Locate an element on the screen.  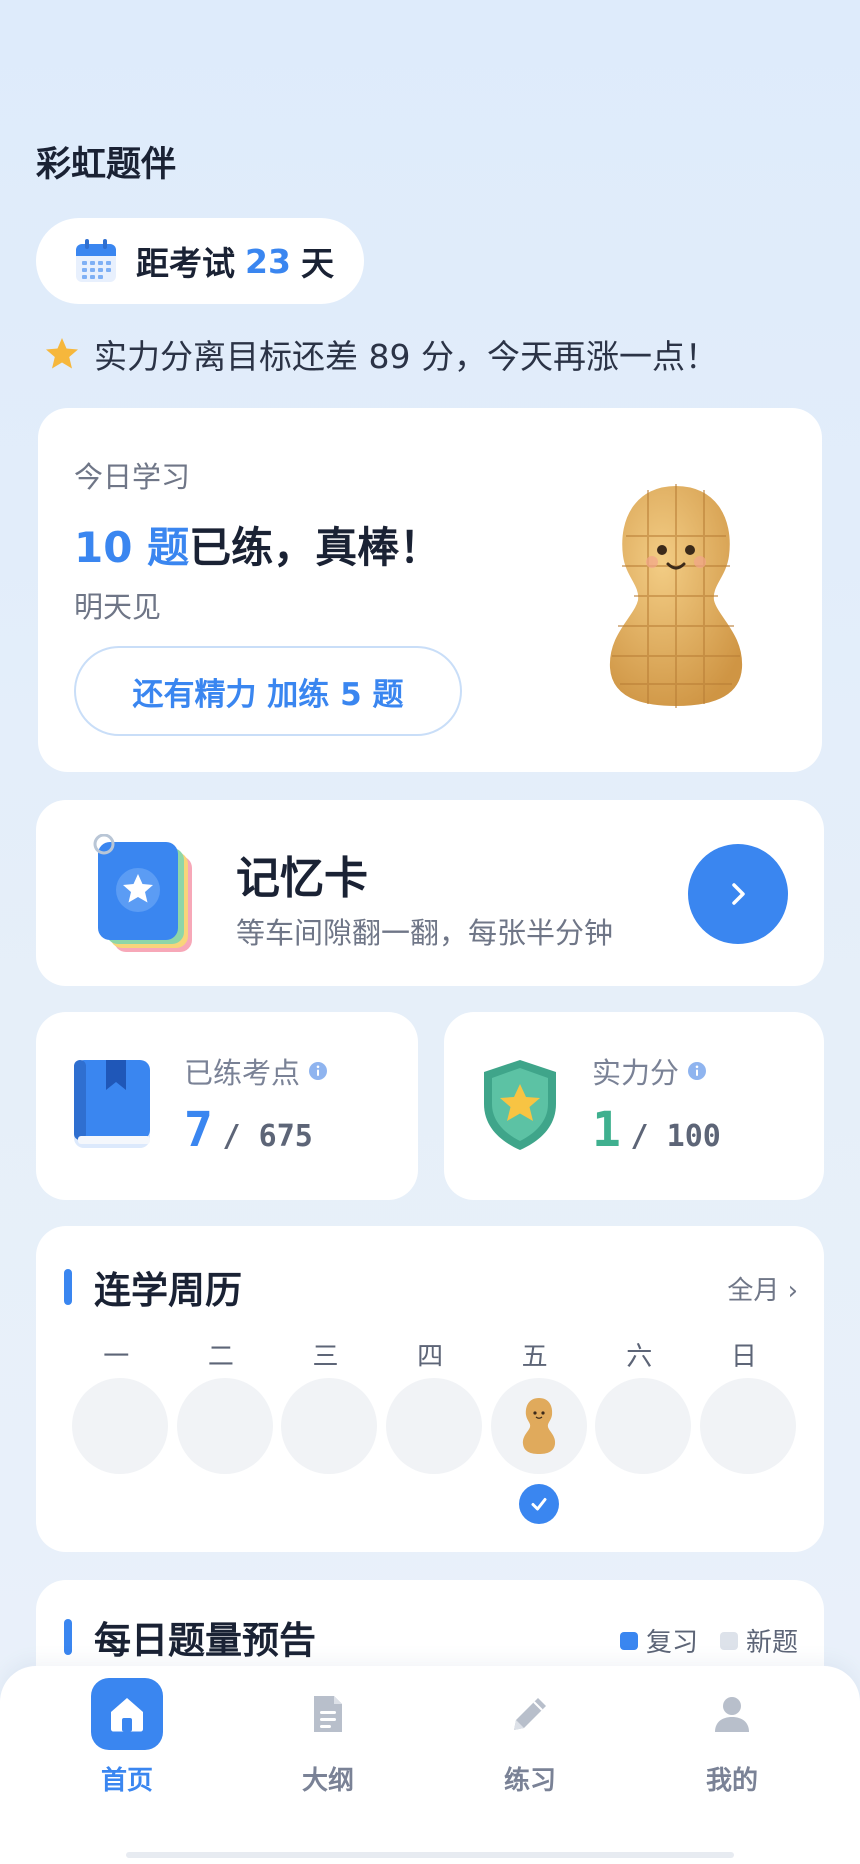
today-headline-rest: 已练，真棒！ is located at coordinates (315, 547).